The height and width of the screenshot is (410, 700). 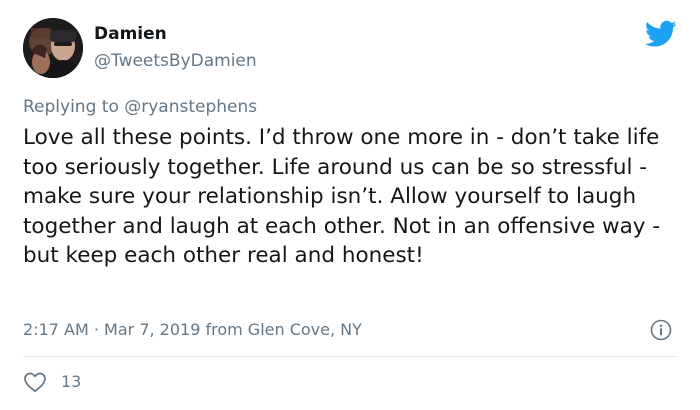 I want to click on info-icon, so click(x=661, y=330).